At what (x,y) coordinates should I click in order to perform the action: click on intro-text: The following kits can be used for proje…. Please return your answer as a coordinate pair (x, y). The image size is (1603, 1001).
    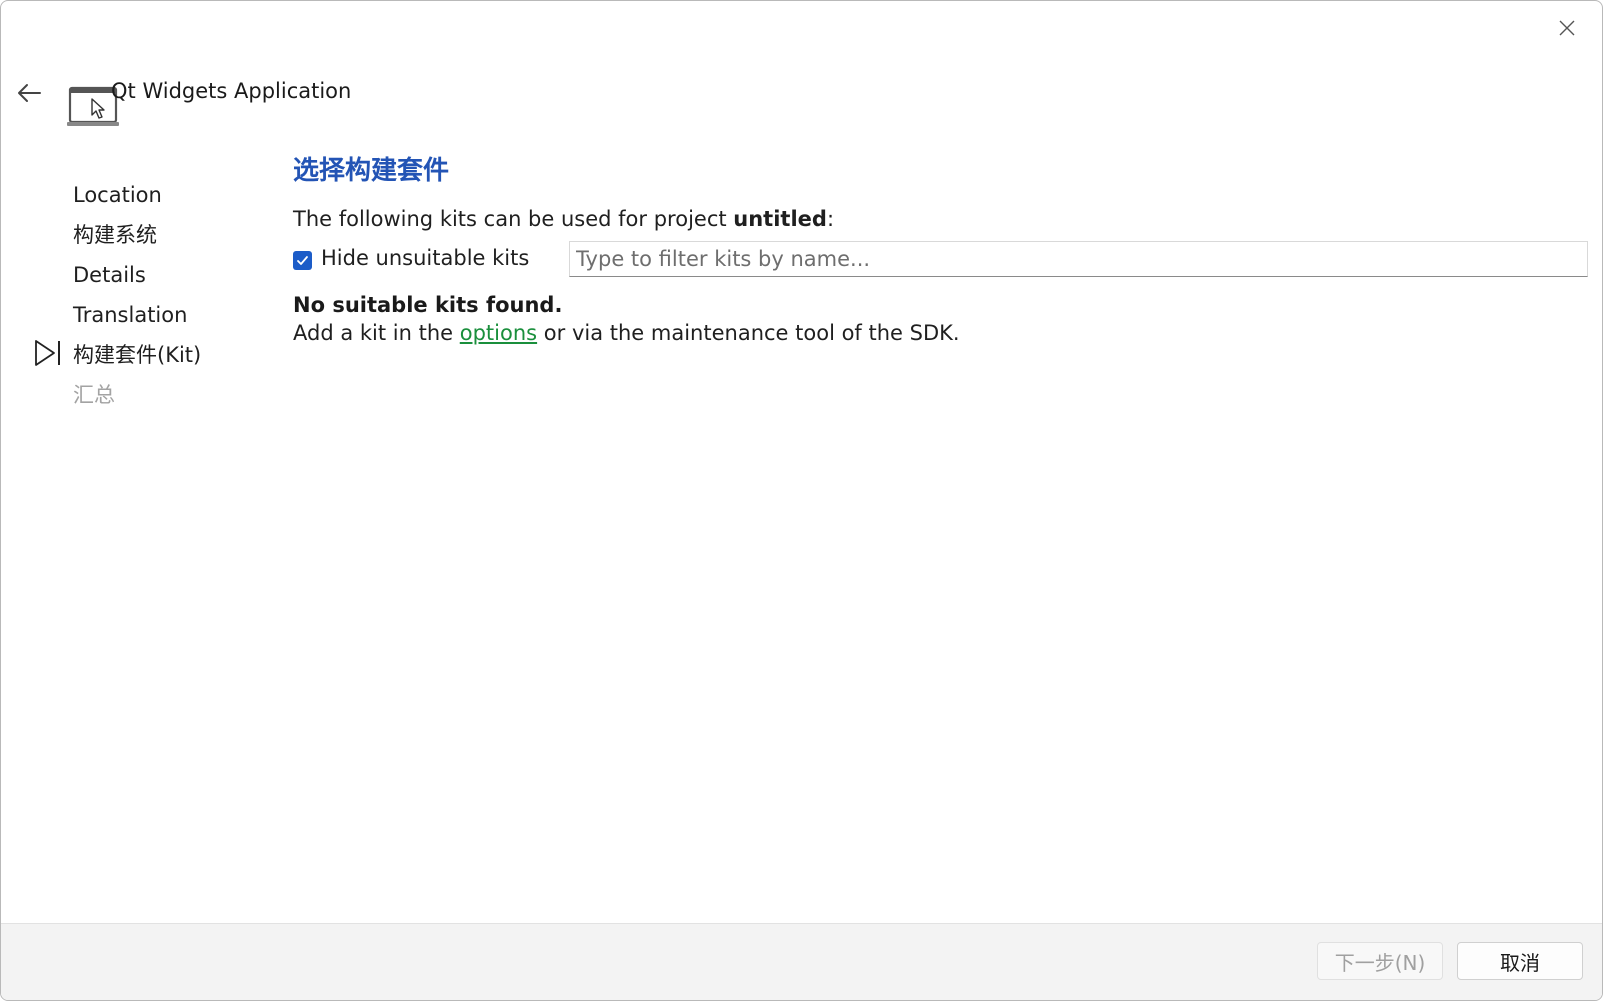
    Looking at the image, I should click on (940, 219).